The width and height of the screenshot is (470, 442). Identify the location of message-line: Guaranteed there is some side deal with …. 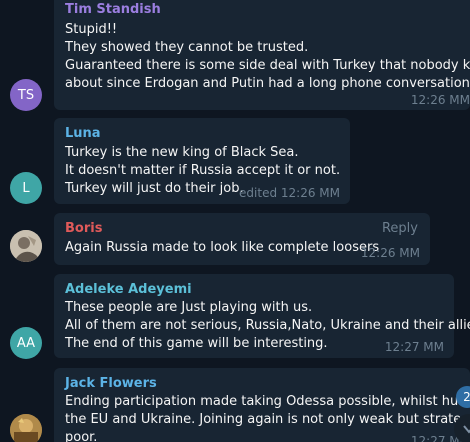
(267, 65).